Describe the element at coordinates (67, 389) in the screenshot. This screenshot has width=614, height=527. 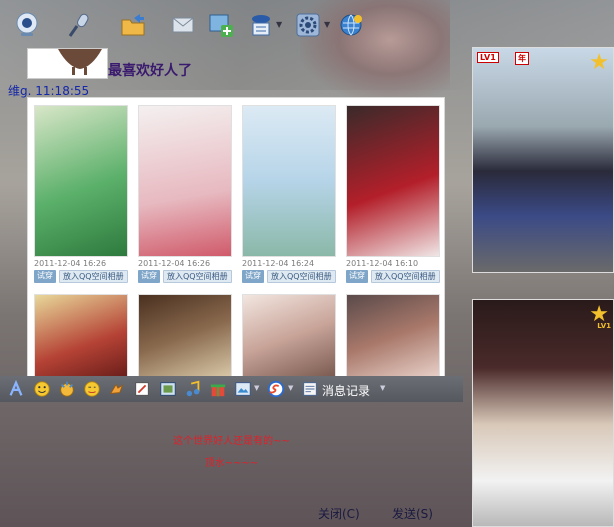
I see `magic-emoji-icon` at that location.